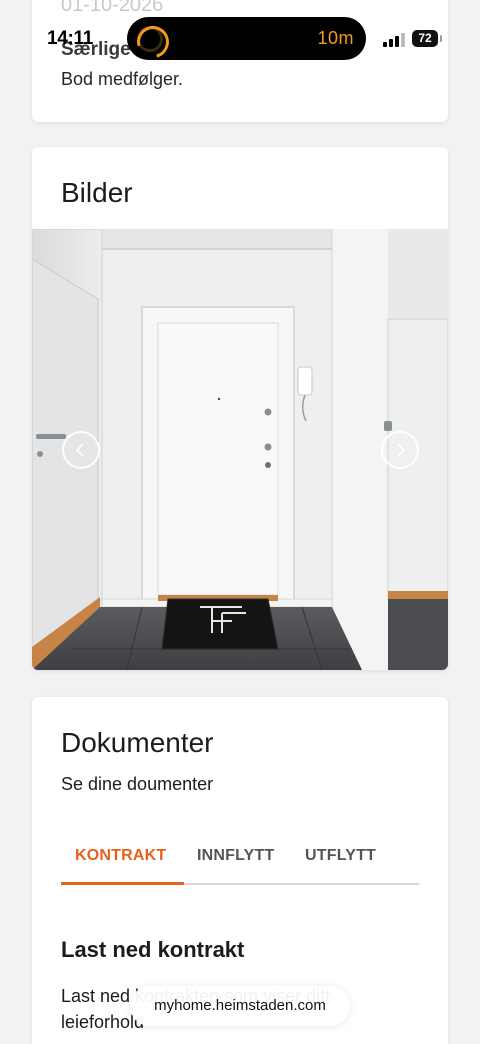 This screenshot has height=1044, width=480. Describe the element at coordinates (427, 38) in the screenshot. I see `battery-icon: 72` at that location.